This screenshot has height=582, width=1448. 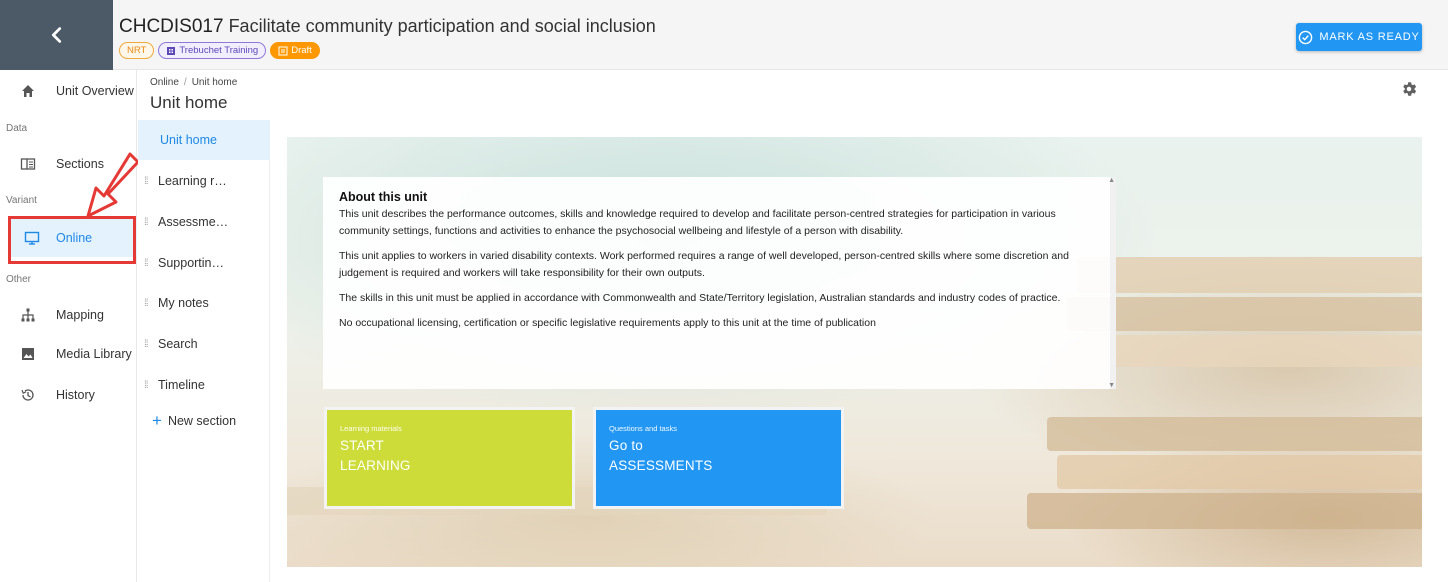 I want to click on scroll-up-arrow-icon: ▲, so click(x=1111, y=180).